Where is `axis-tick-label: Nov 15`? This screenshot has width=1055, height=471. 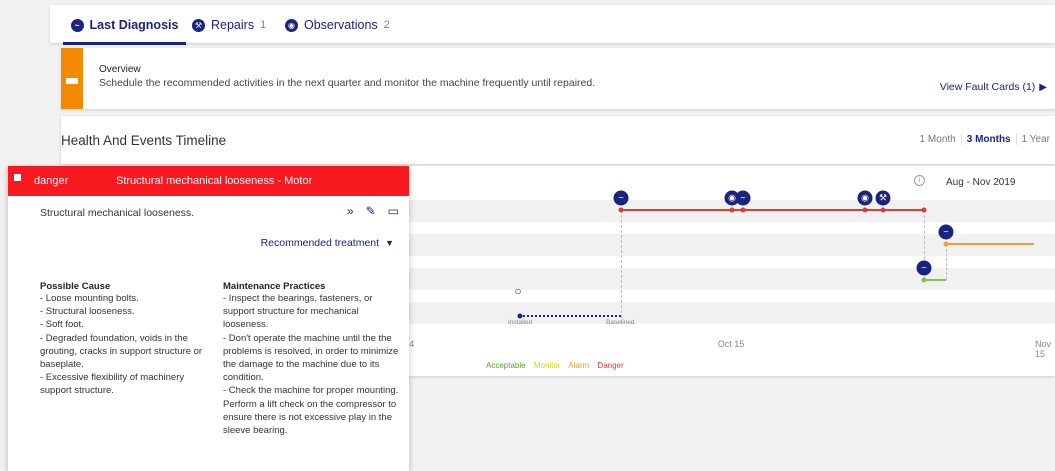
axis-tick-label: Nov 15 is located at coordinates (1043, 349).